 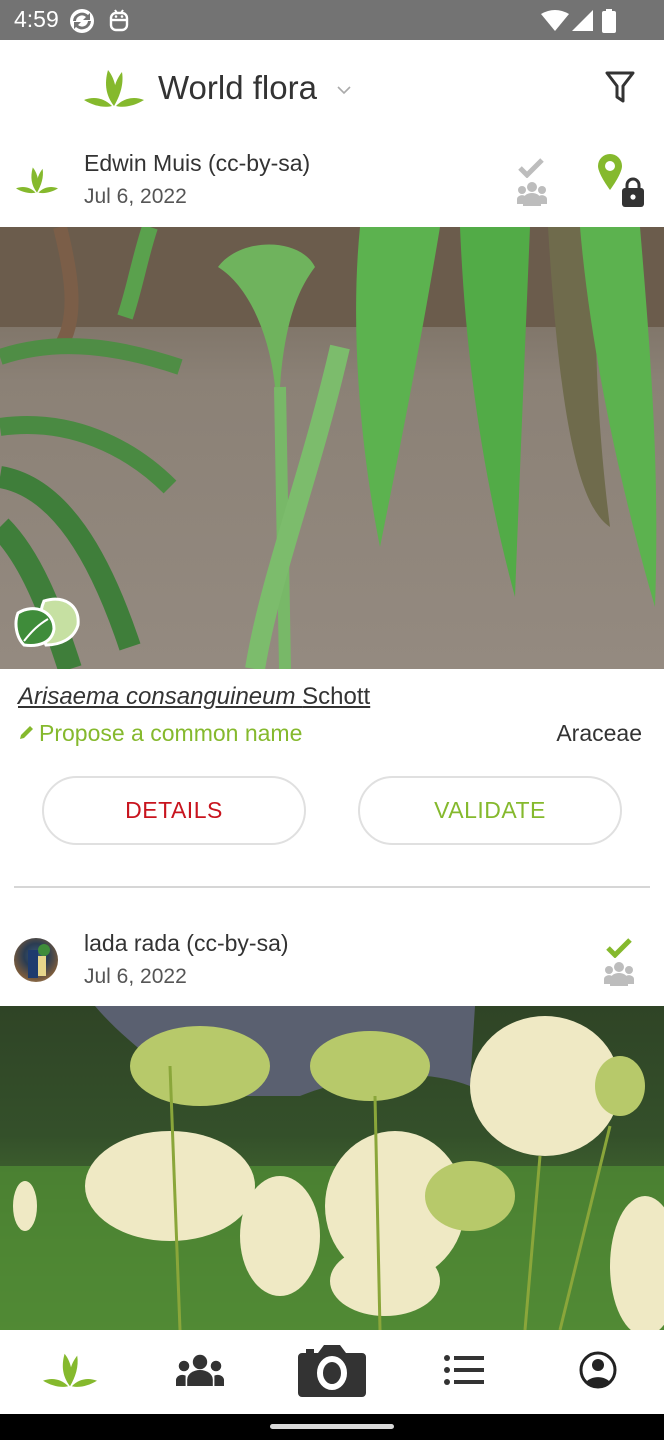 What do you see at coordinates (620, 89) in the screenshot?
I see `filter-icon` at bounding box center [620, 89].